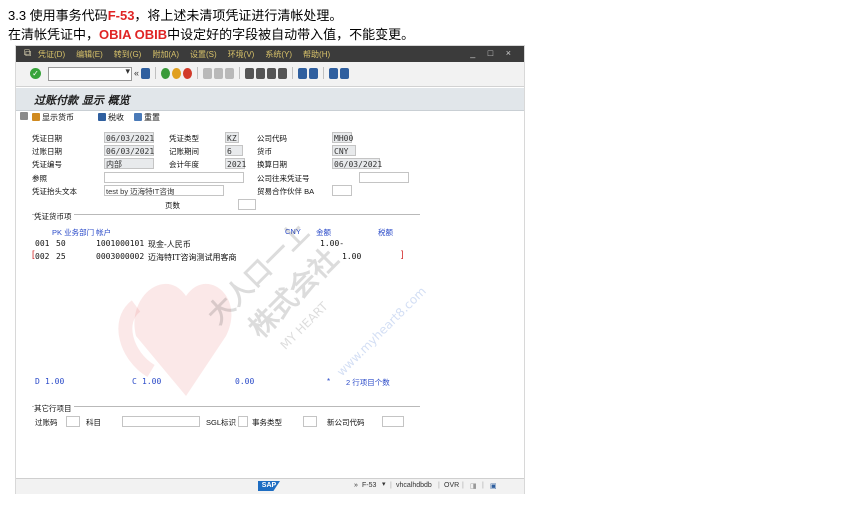 The image size is (860, 516). I want to click on trans-type-field, so click(310, 421).